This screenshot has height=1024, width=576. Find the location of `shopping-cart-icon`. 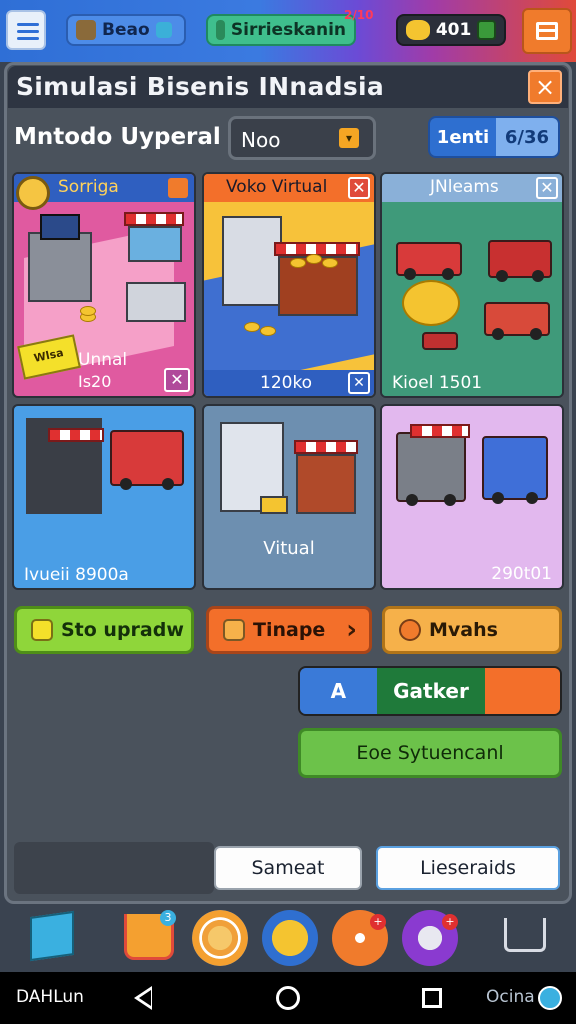

shopping-cart-icon is located at coordinates (525, 935).